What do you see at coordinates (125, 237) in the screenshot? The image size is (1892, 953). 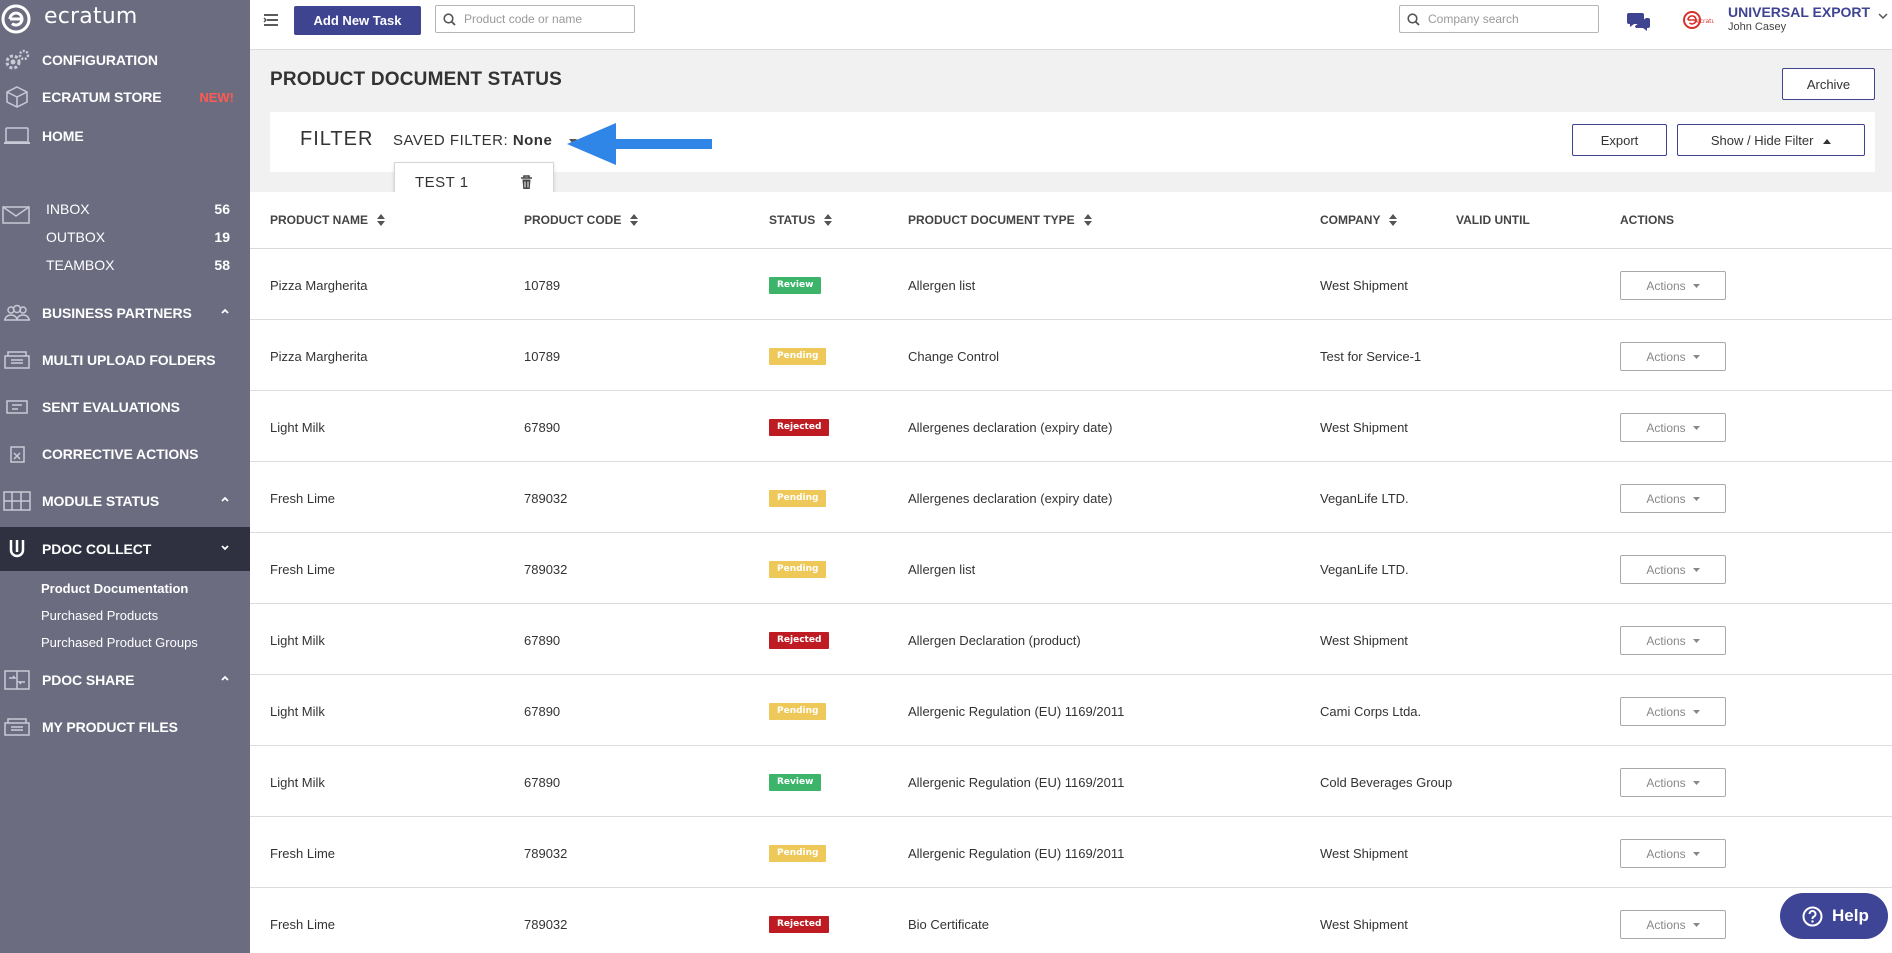 I see `nav-outbox: OUTBOX 19` at bounding box center [125, 237].